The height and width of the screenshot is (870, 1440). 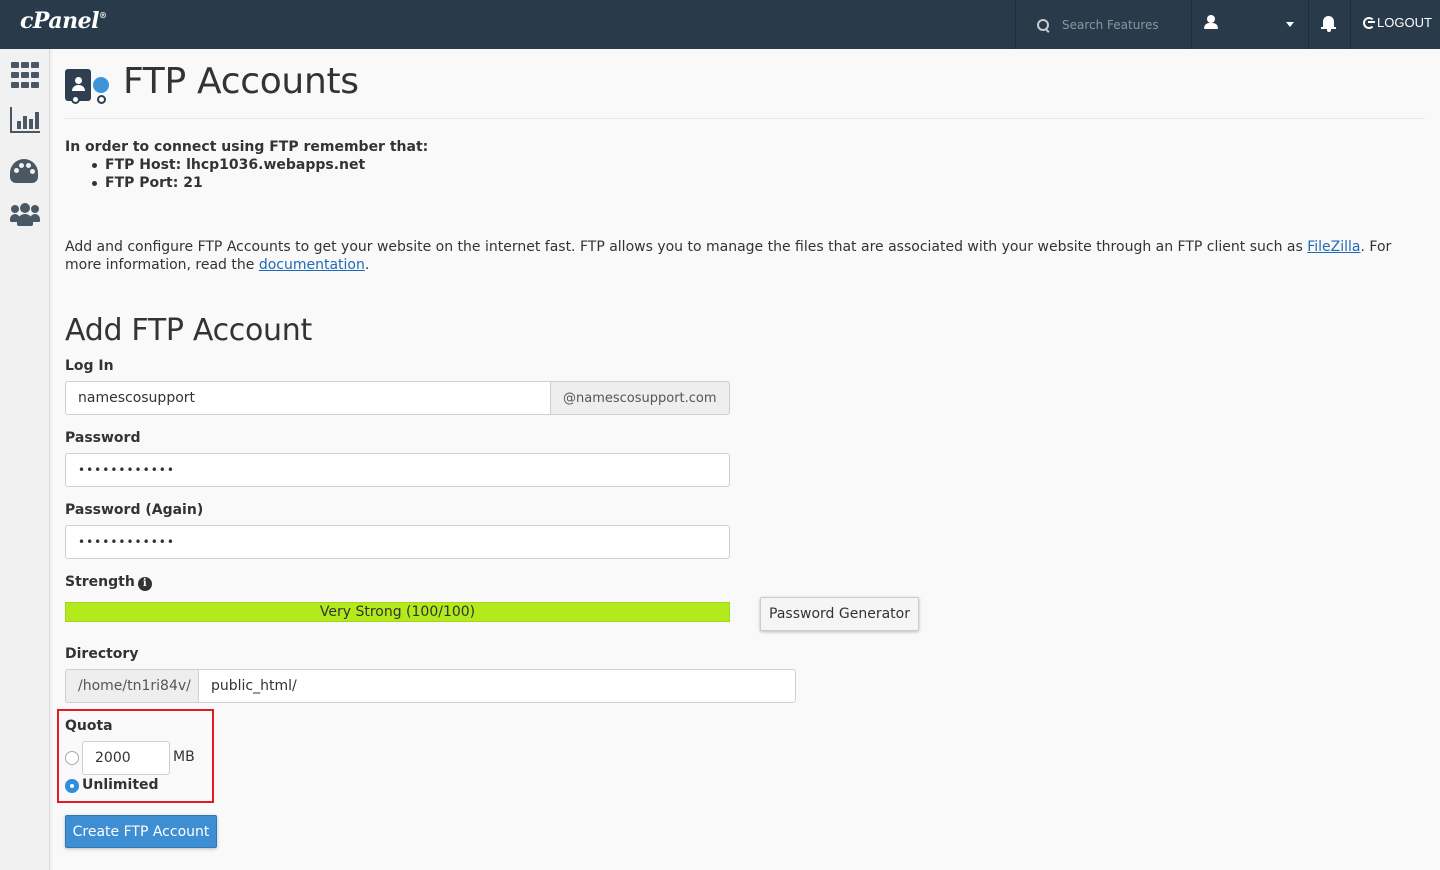 I want to click on ftp-accounts-icon, so click(x=88, y=87).